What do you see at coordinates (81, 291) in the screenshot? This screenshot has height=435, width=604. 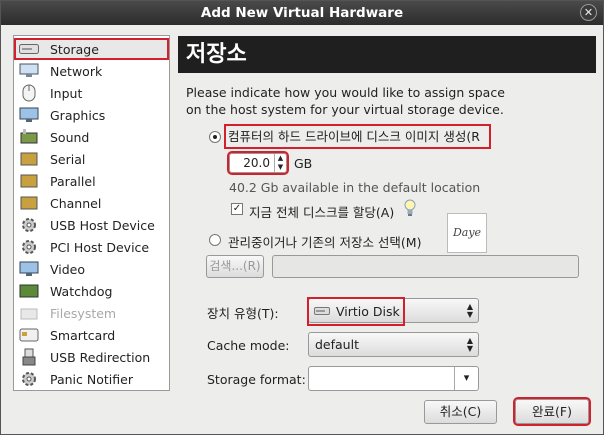 I see `sidebar-item-label: Watchdog` at bounding box center [81, 291].